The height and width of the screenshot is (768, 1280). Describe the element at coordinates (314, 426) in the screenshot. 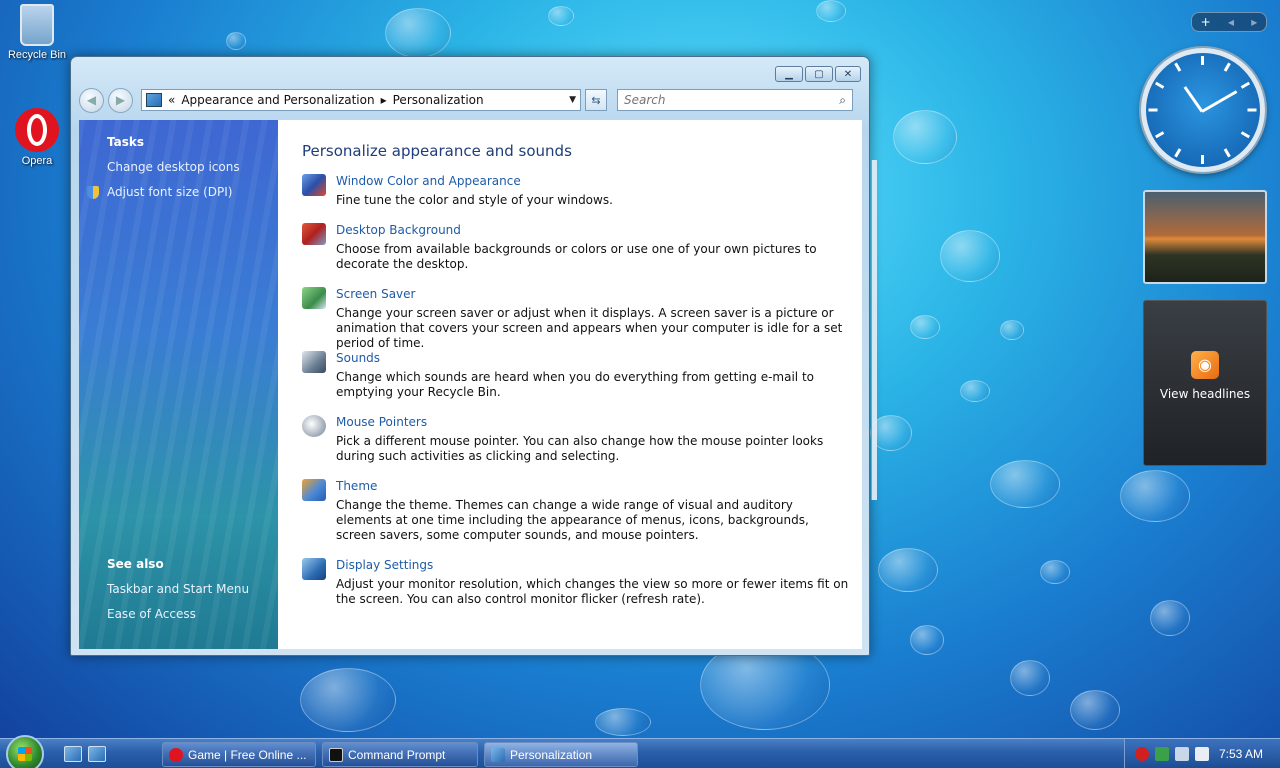

I see `mouse-pointers-icon` at that location.